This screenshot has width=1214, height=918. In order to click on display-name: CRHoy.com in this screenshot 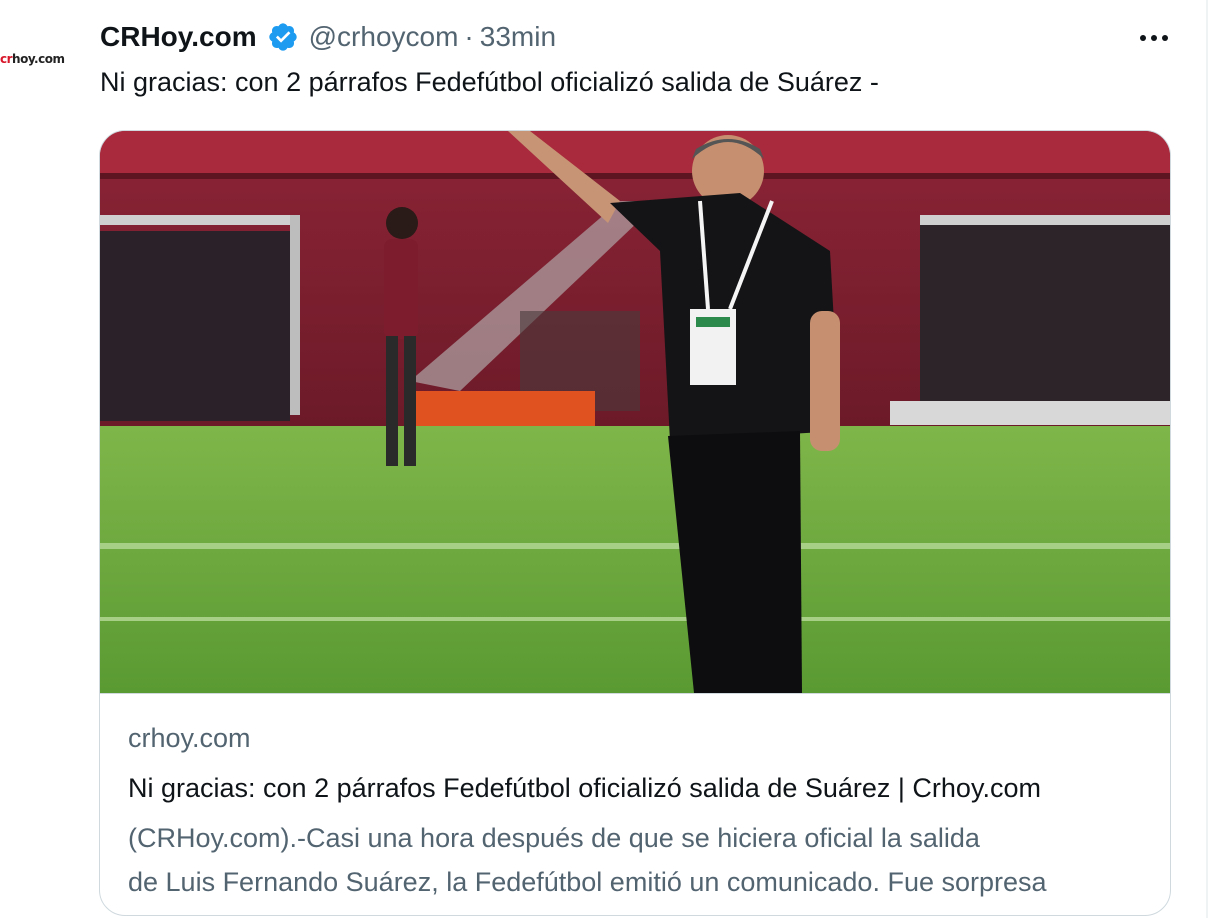, I will do `click(178, 37)`.